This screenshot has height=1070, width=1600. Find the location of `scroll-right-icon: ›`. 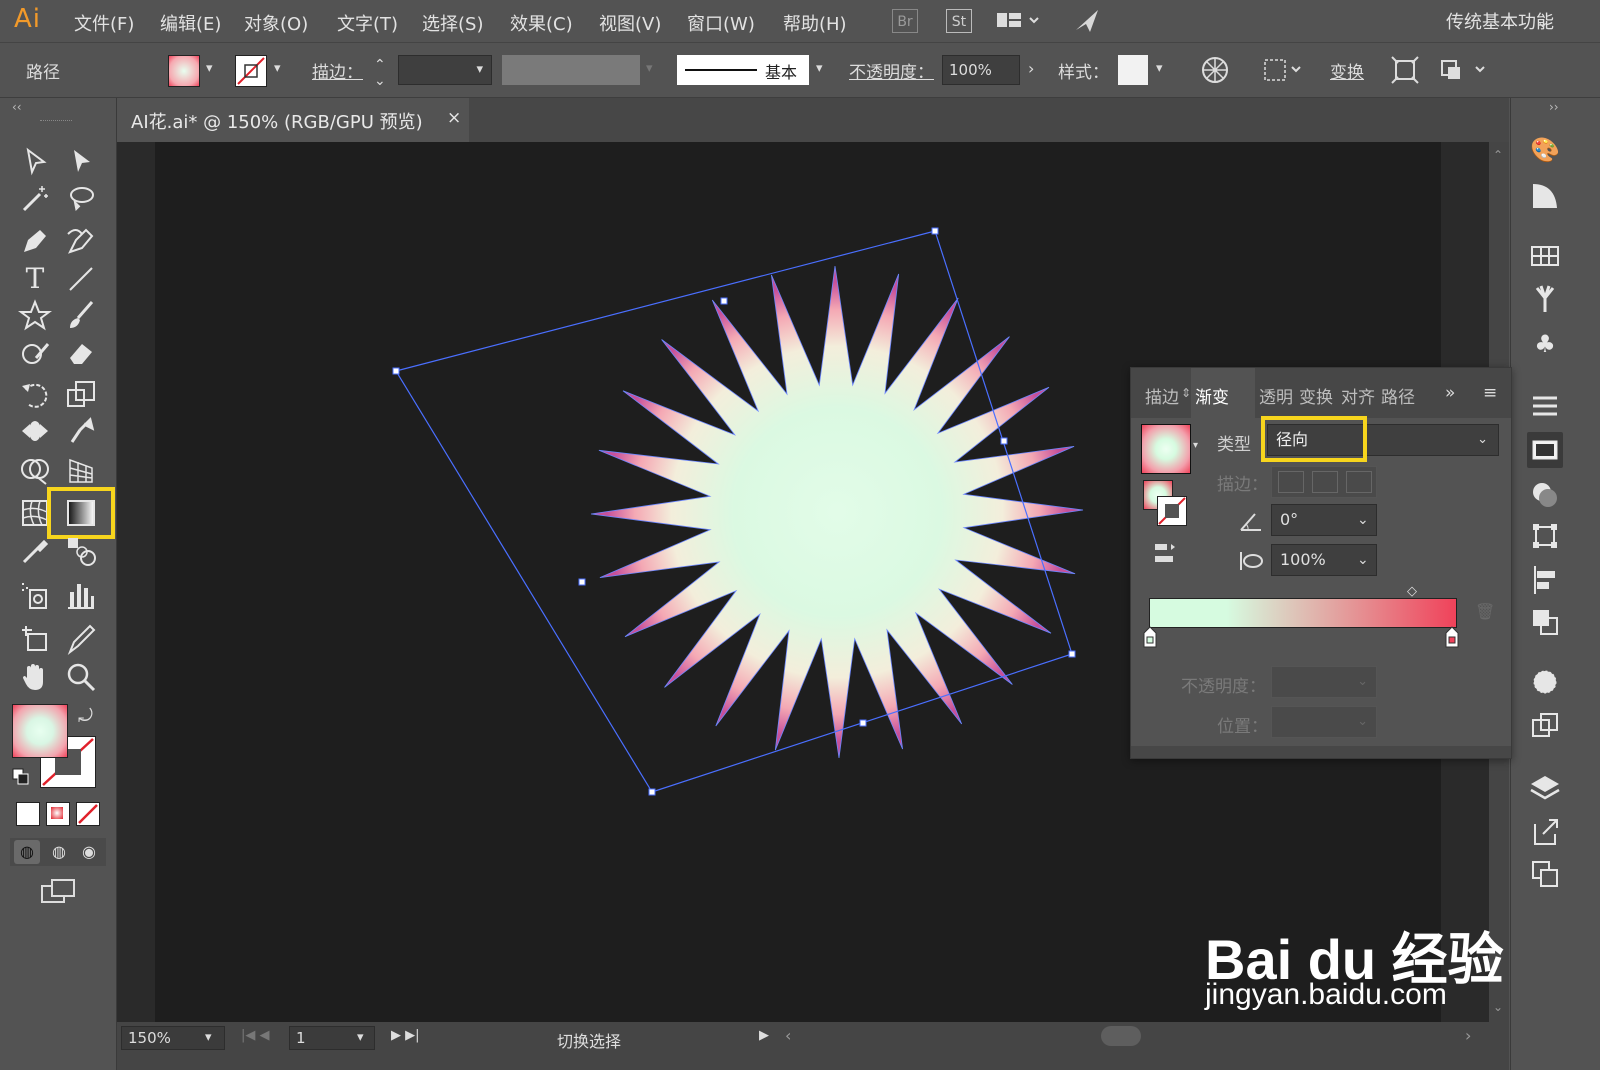

scroll-right-icon: › is located at coordinates (1468, 1035).